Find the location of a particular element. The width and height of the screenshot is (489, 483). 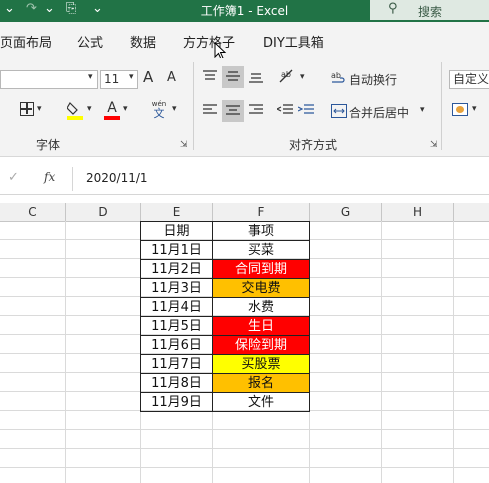

align-middle-icon is located at coordinates (233, 76).